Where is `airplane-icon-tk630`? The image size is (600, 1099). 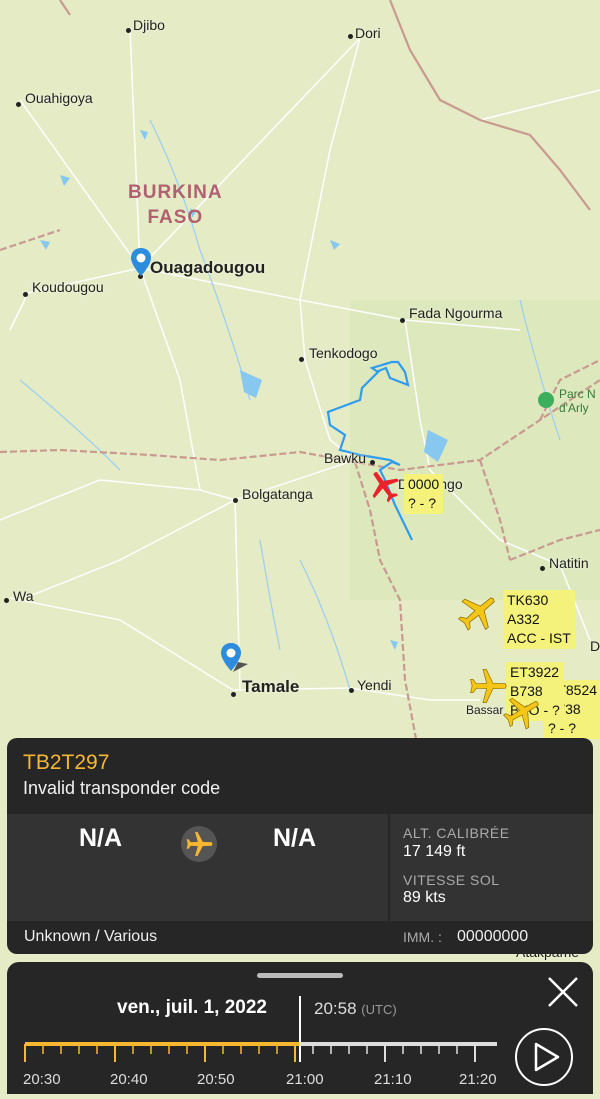
airplane-icon-tk630 is located at coordinates (478, 612).